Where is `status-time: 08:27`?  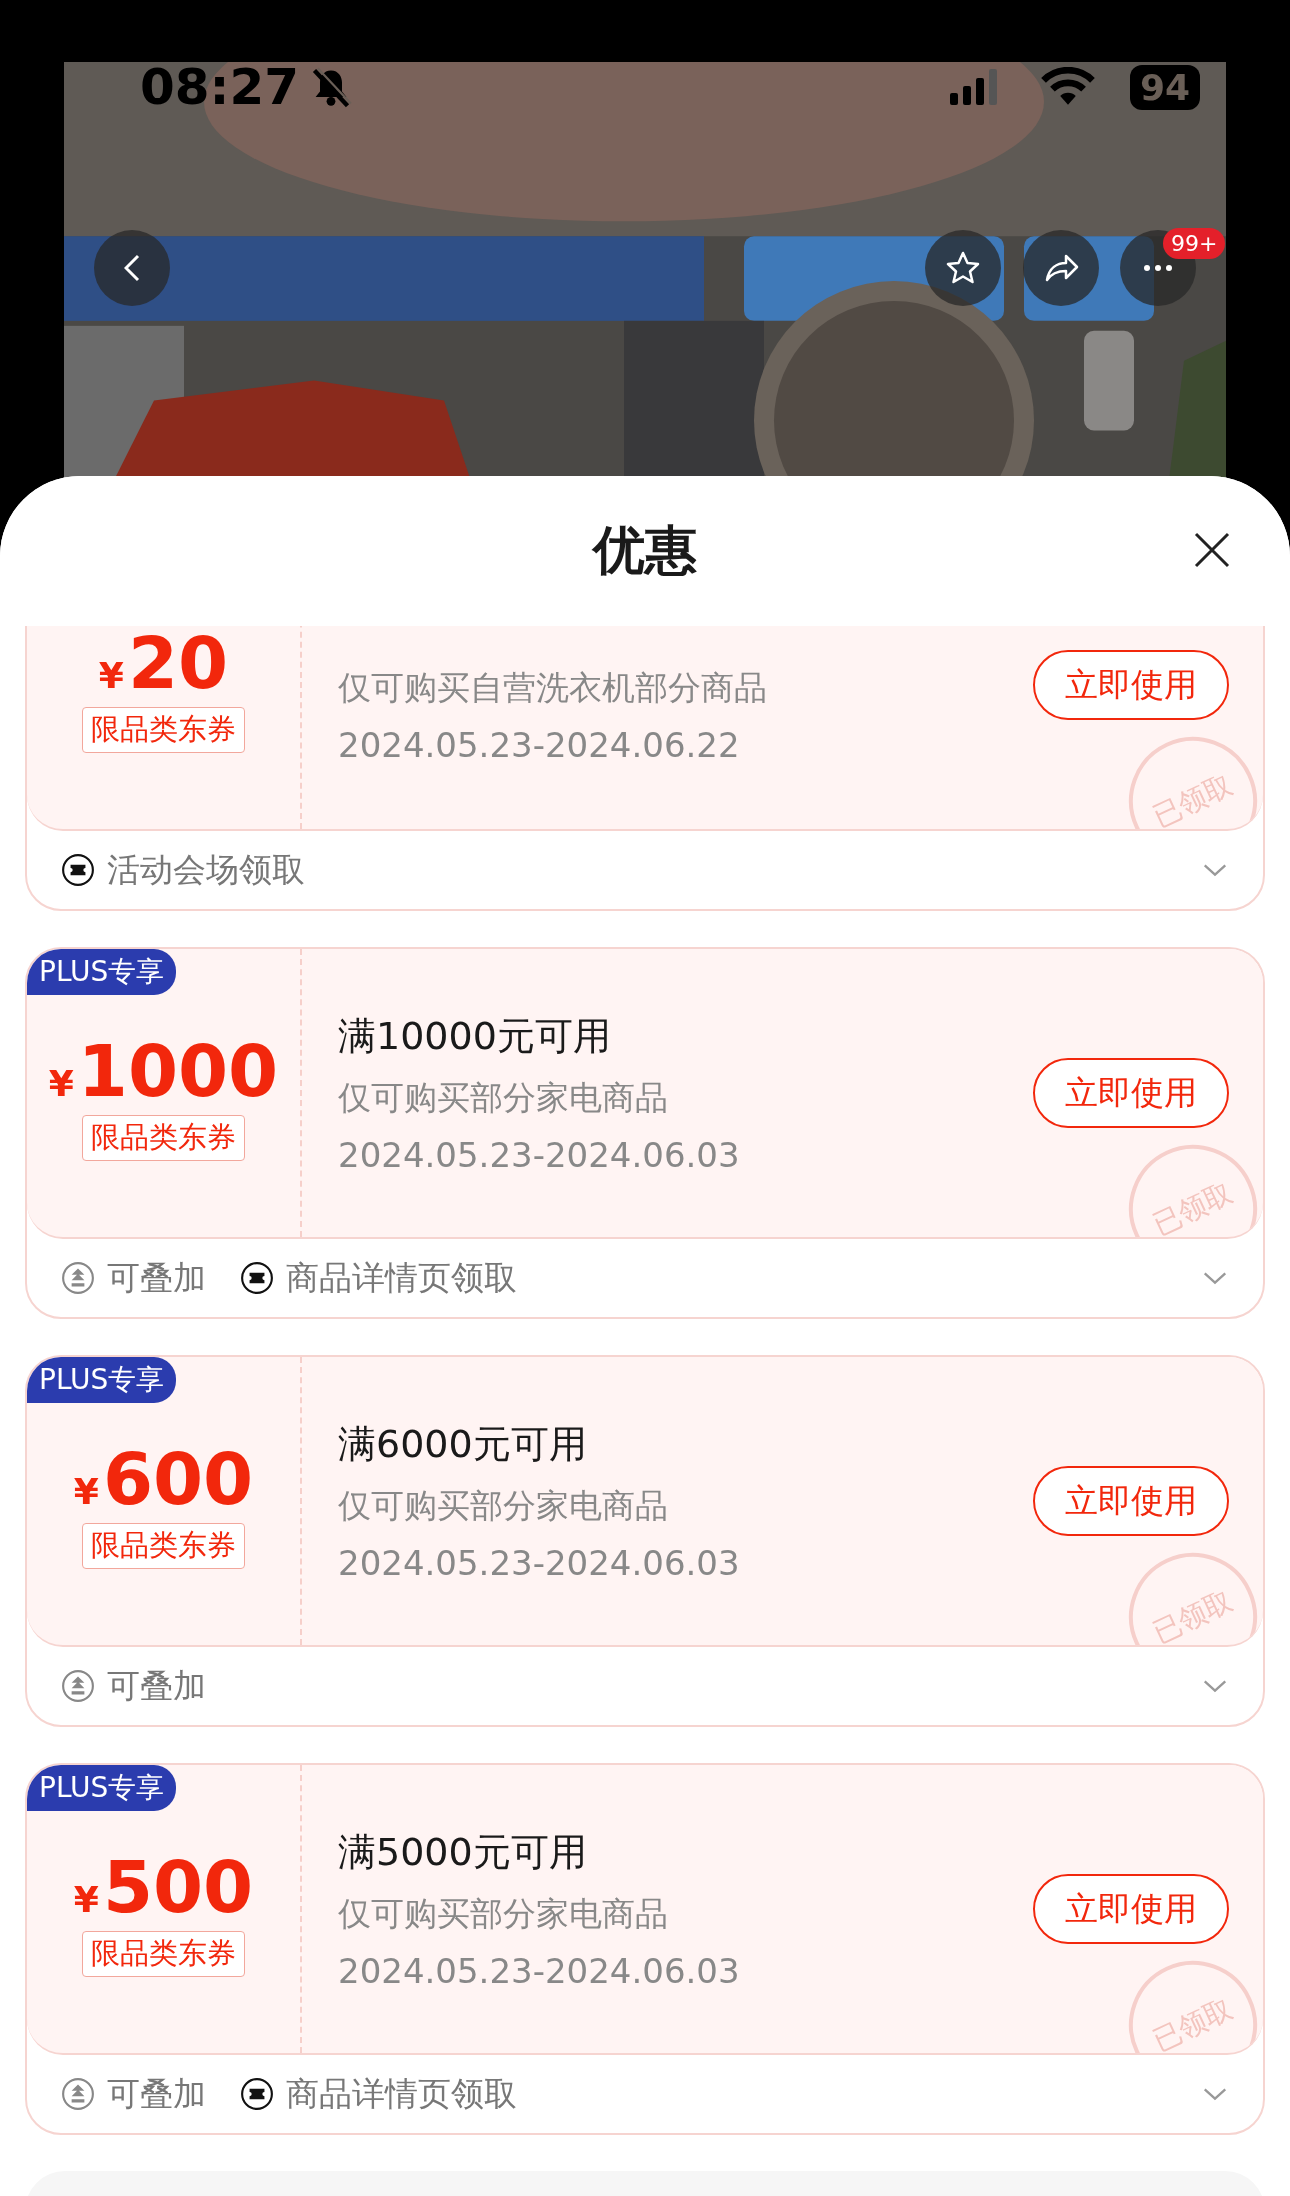
status-time: 08:27 is located at coordinates (220, 87).